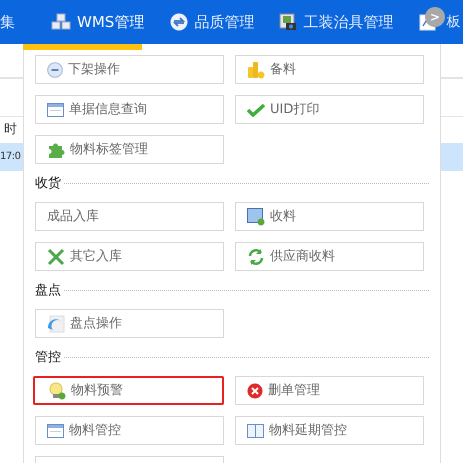 This screenshot has height=463, width=463. Describe the element at coordinates (129, 216) in the screenshot. I see `menu-button: 成品入库` at that location.